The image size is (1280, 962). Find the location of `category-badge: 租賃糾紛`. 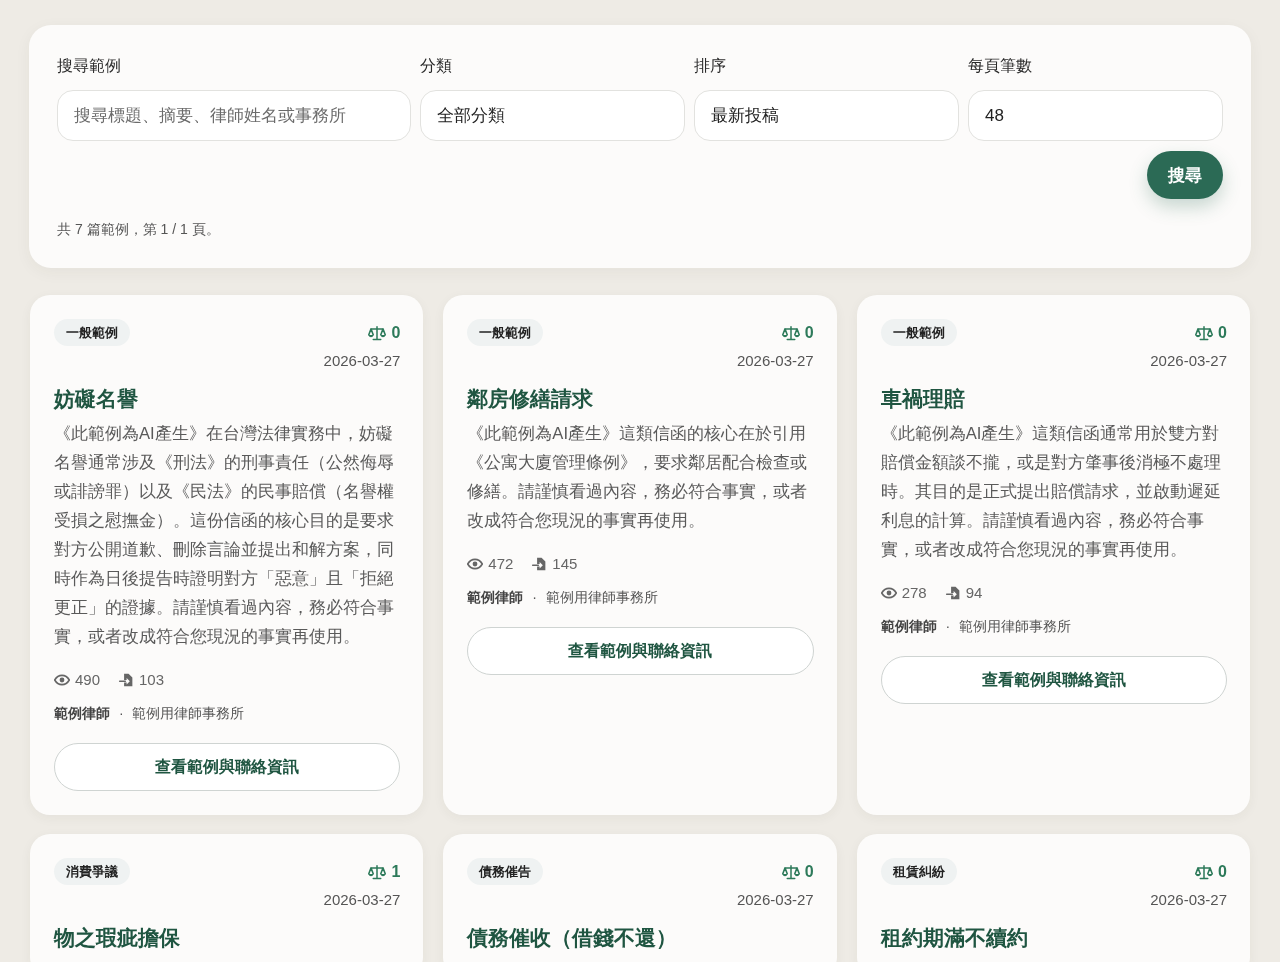

category-badge: 租賃糾紛 is located at coordinates (918, 871).